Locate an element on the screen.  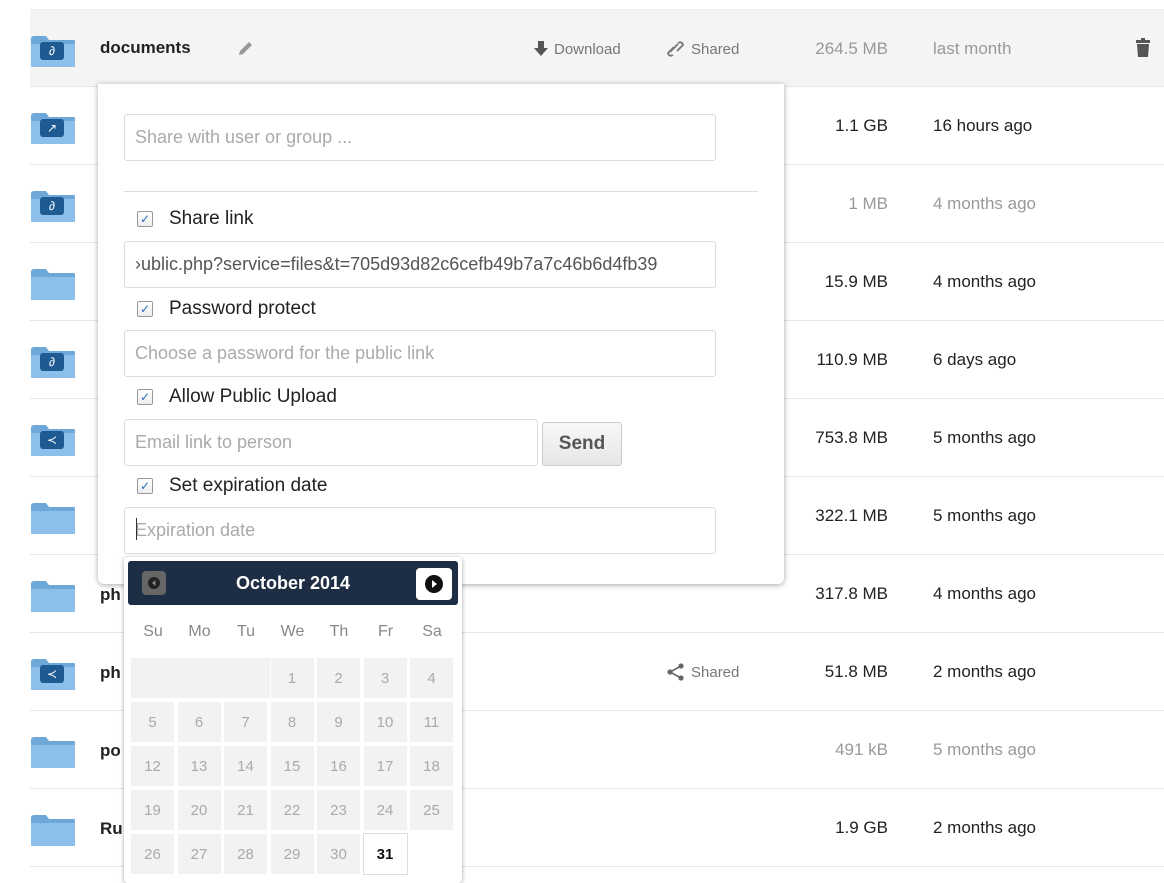
calendar-day: 20 is located at coordinates (199, 810).